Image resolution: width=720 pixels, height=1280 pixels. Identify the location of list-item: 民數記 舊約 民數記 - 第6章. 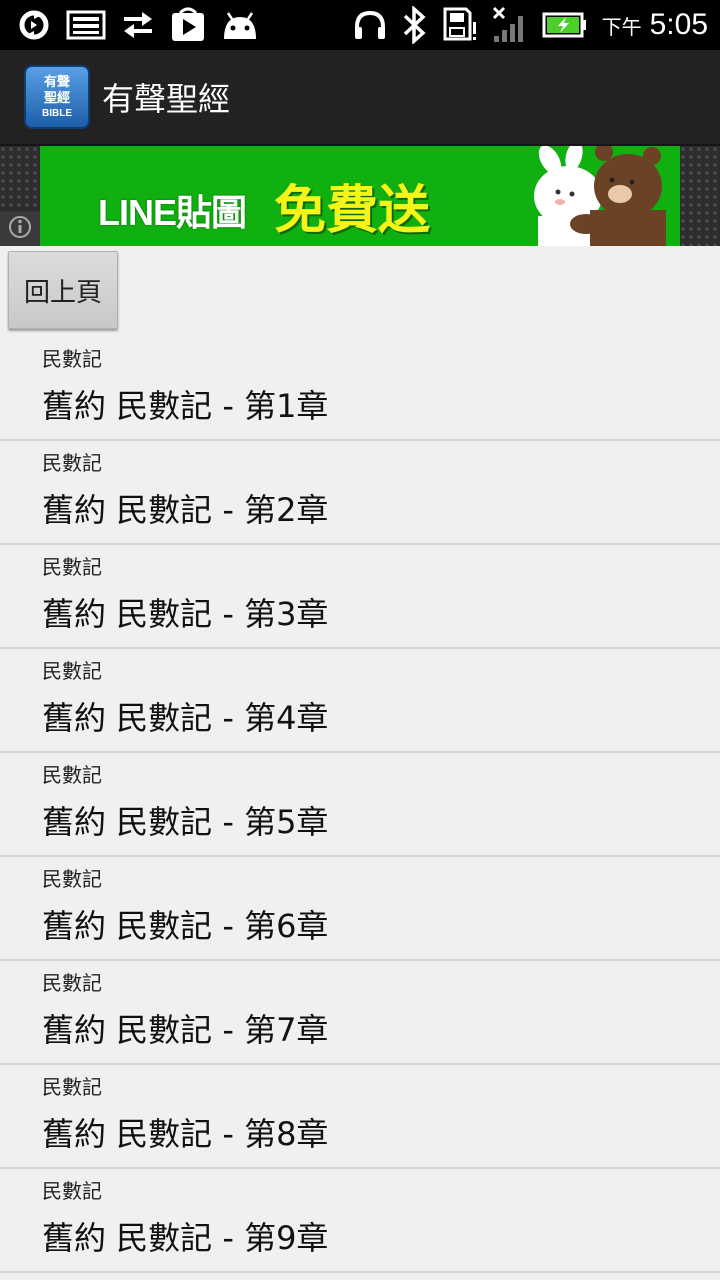
(360, 909).